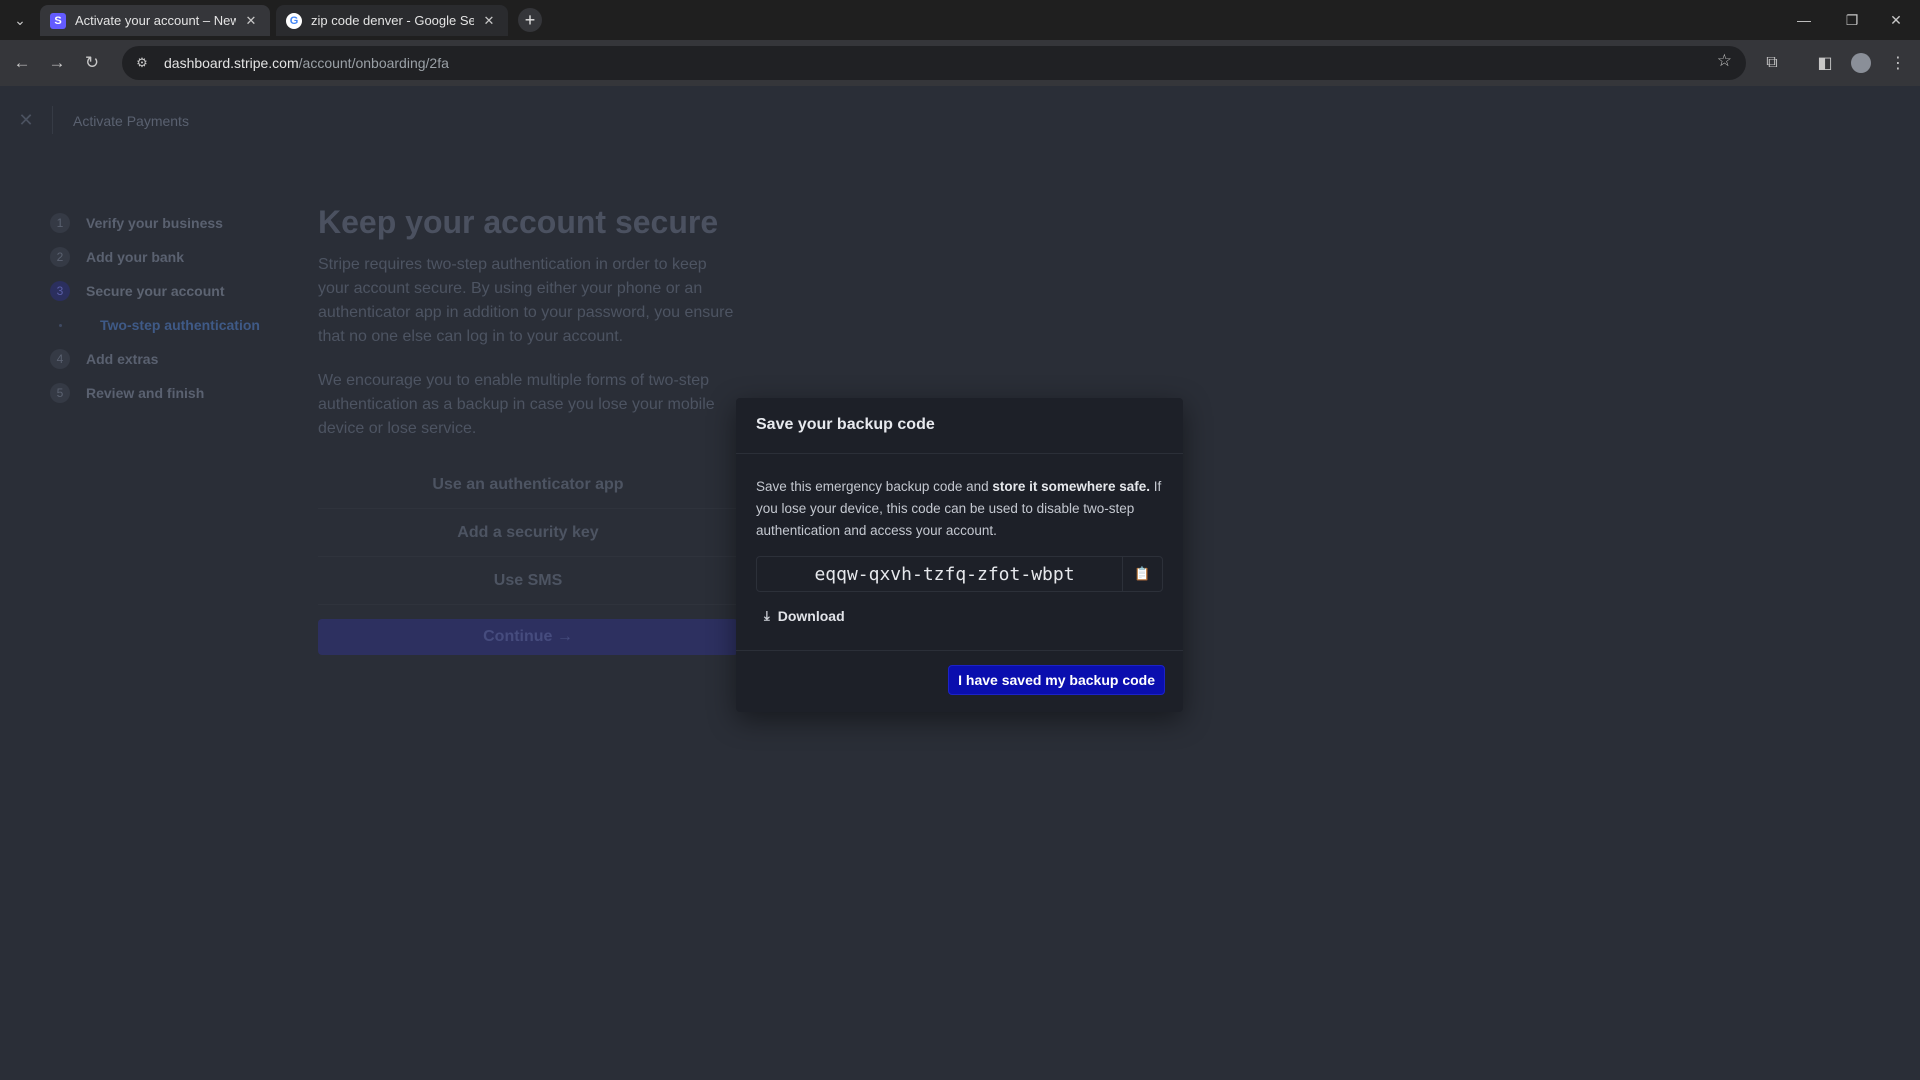 This screenshot has height=1080, width=1920. What do you see at coordinates (874, 486) in the screenshot?
I see `desc-text: Save this emergency backup code and` at bounding box center [874, 486].